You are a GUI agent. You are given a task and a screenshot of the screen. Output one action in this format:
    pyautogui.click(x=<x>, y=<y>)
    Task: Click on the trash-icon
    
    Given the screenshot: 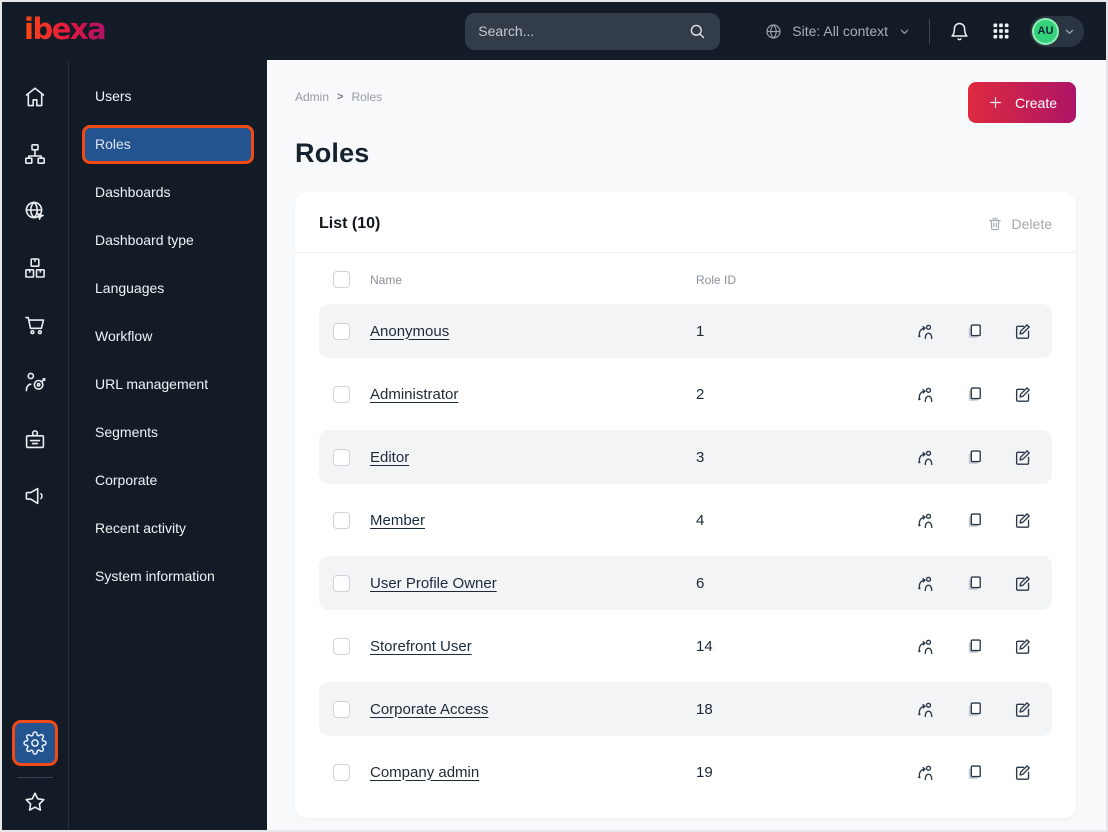 What is the action you would take?
    pyautogui.click(x=995, y=224)
    